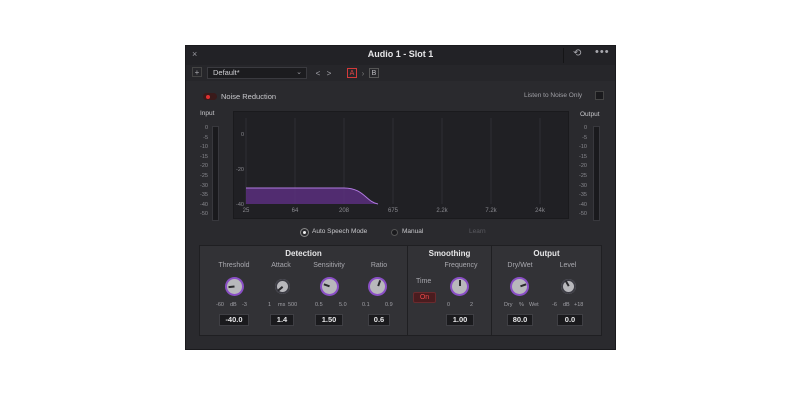 The height and width of the screenshot is (400, 800). I want to click on graph-y-tick: -20, so click(240, 170).